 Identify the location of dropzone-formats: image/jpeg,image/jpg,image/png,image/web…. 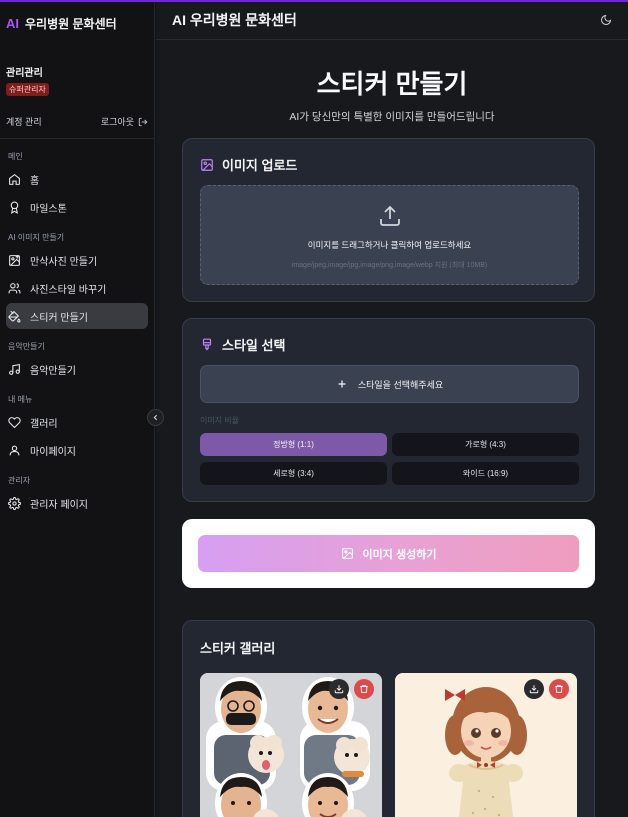
(389, 265).